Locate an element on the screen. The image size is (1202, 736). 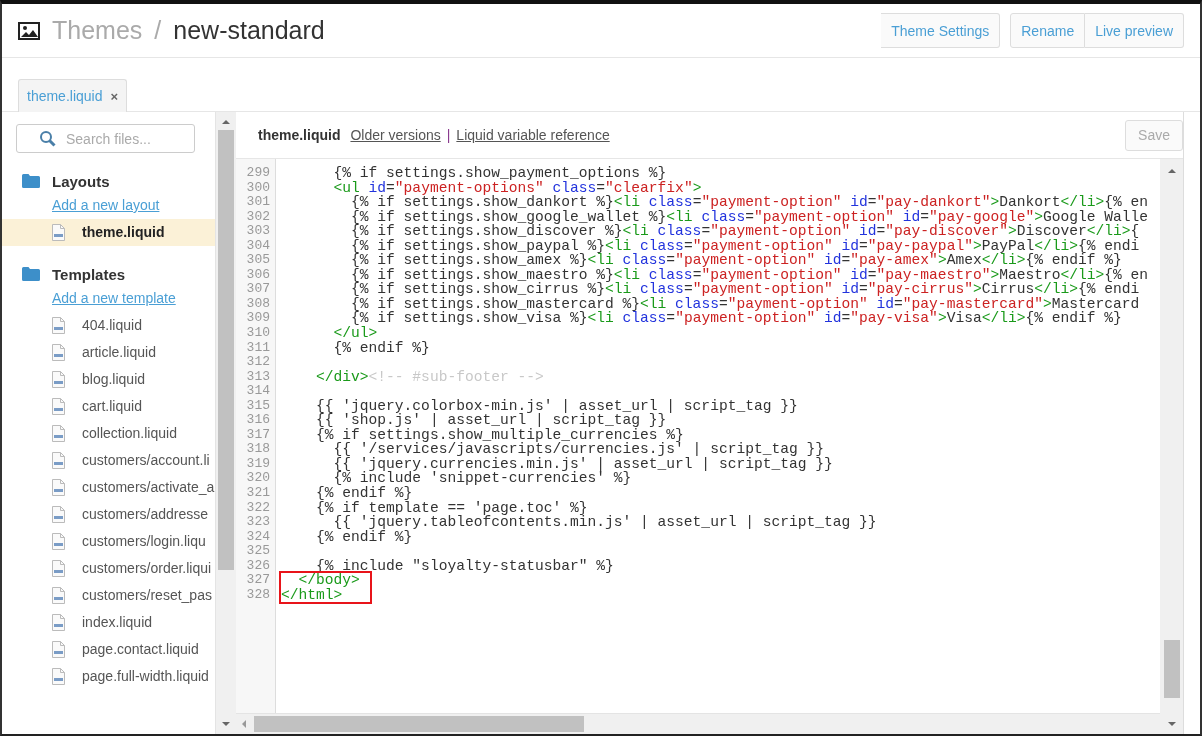
line-number: 325 is located at coordinates (258, 551).